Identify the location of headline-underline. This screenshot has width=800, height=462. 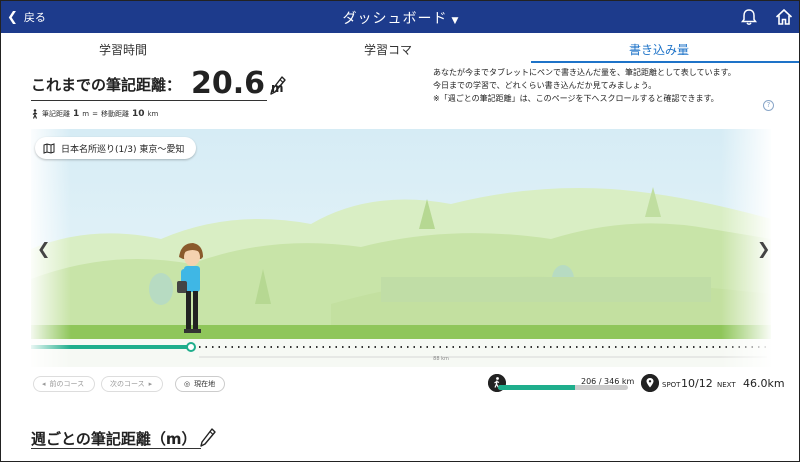
(149, 100).